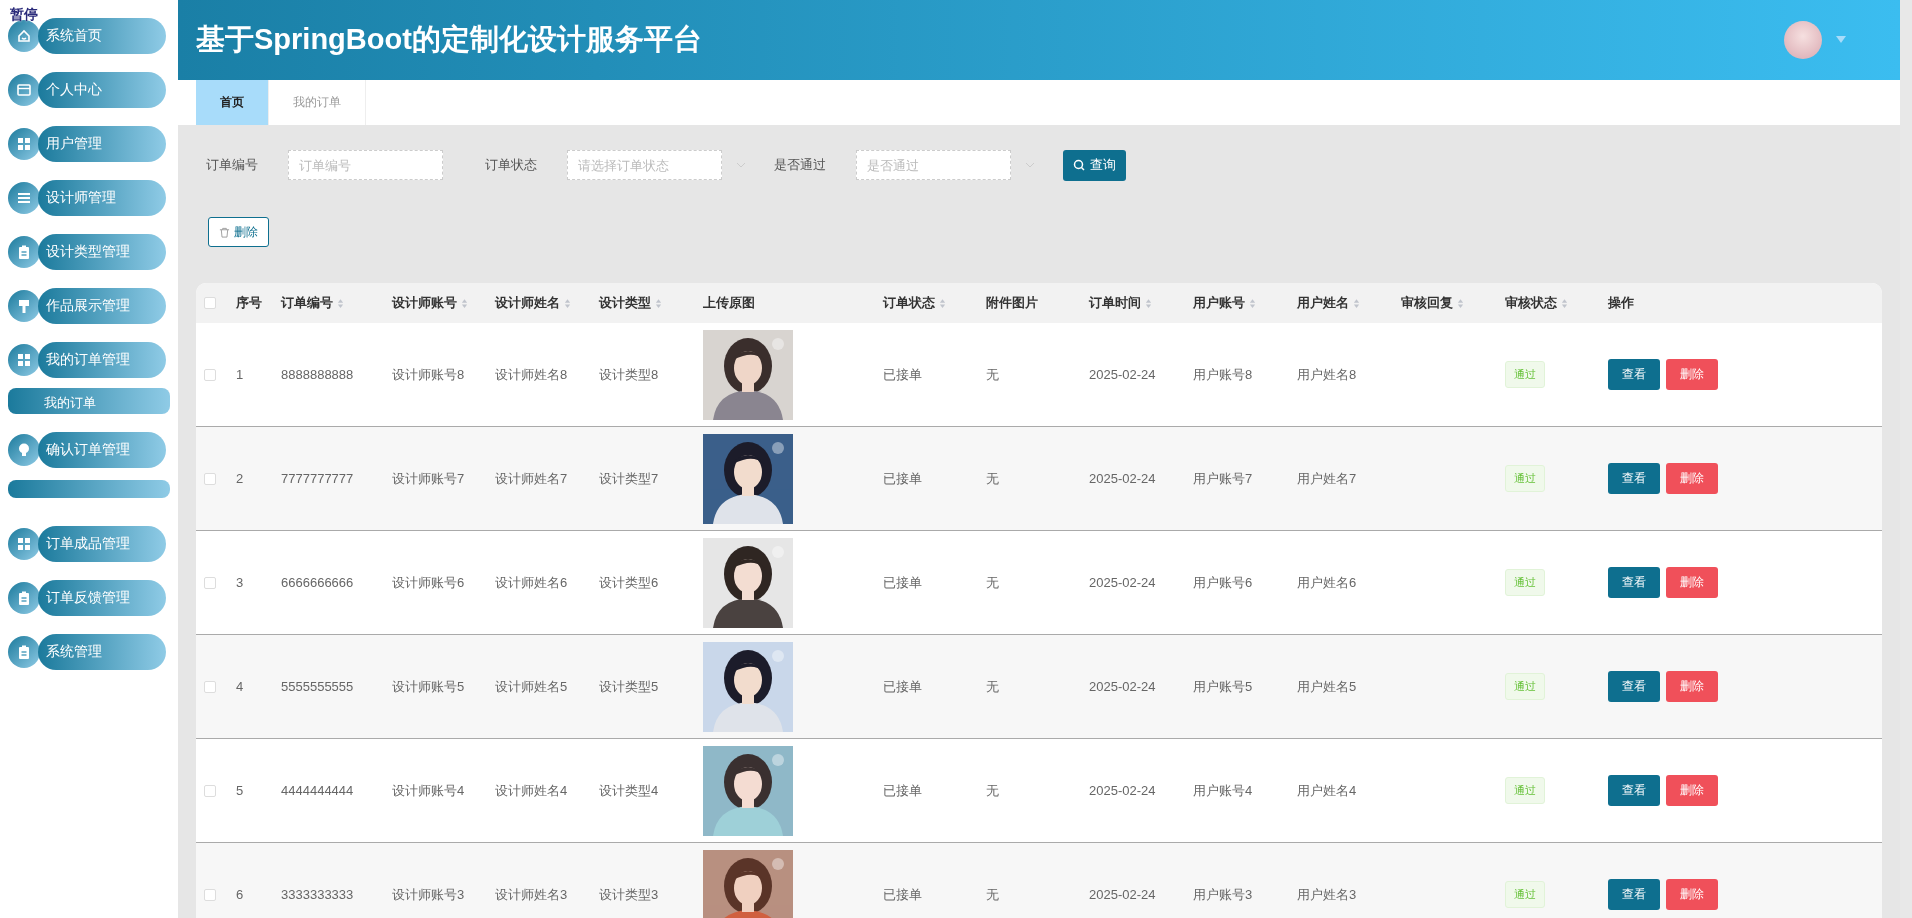 The width and height of the screenshot is (1912, 918). Describe the element at coordinates (532, 478) in the screenshot. I see `table-cell-text: 设计师姓名7` at that location.